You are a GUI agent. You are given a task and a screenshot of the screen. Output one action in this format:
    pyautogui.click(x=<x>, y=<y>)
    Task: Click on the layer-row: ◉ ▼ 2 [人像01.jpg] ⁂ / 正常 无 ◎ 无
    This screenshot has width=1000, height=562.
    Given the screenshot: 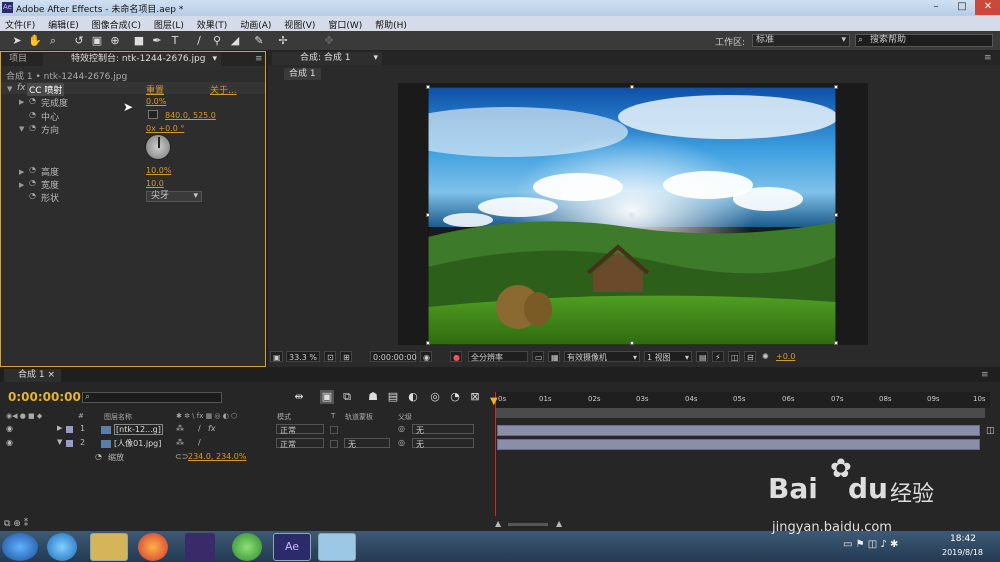 What is the action you would take?
    pyautogui.click(x=246, y=444)
    